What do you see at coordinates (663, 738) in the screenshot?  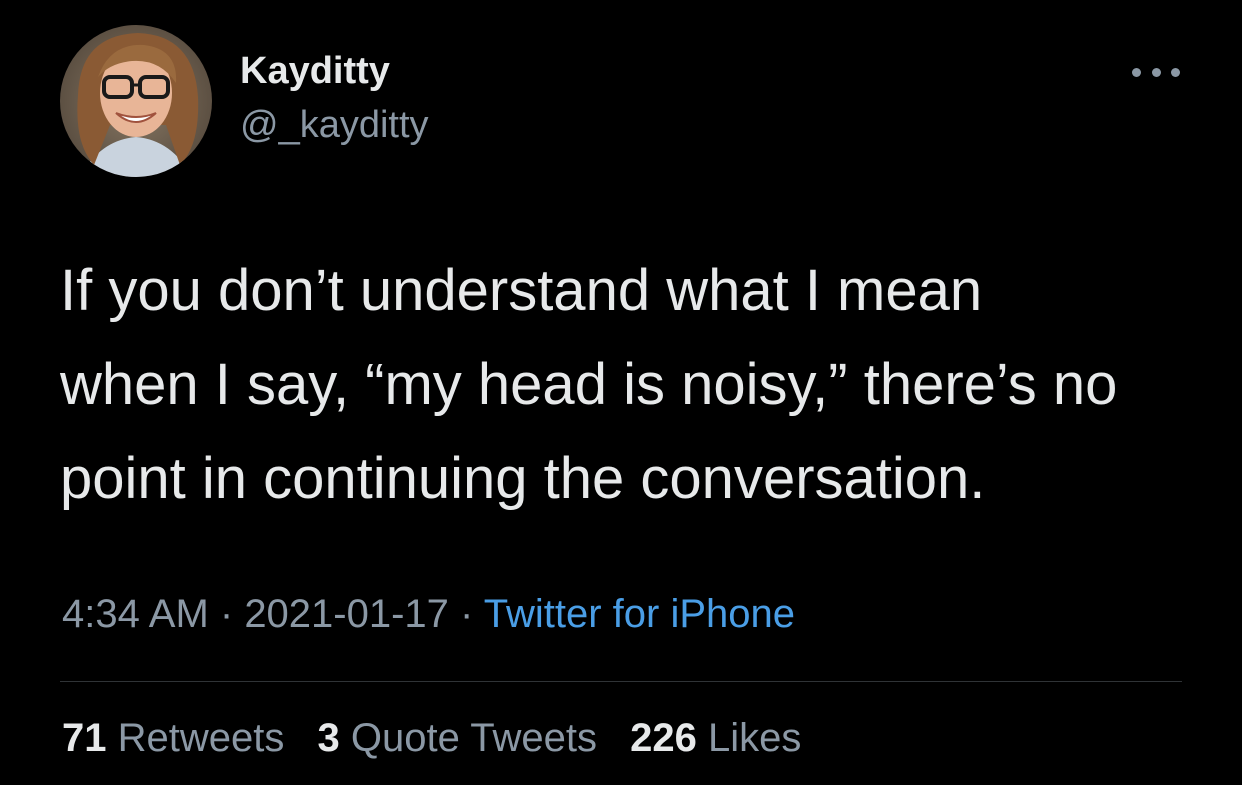 I see `likes-count: 226` at bounding box center [663, 738].